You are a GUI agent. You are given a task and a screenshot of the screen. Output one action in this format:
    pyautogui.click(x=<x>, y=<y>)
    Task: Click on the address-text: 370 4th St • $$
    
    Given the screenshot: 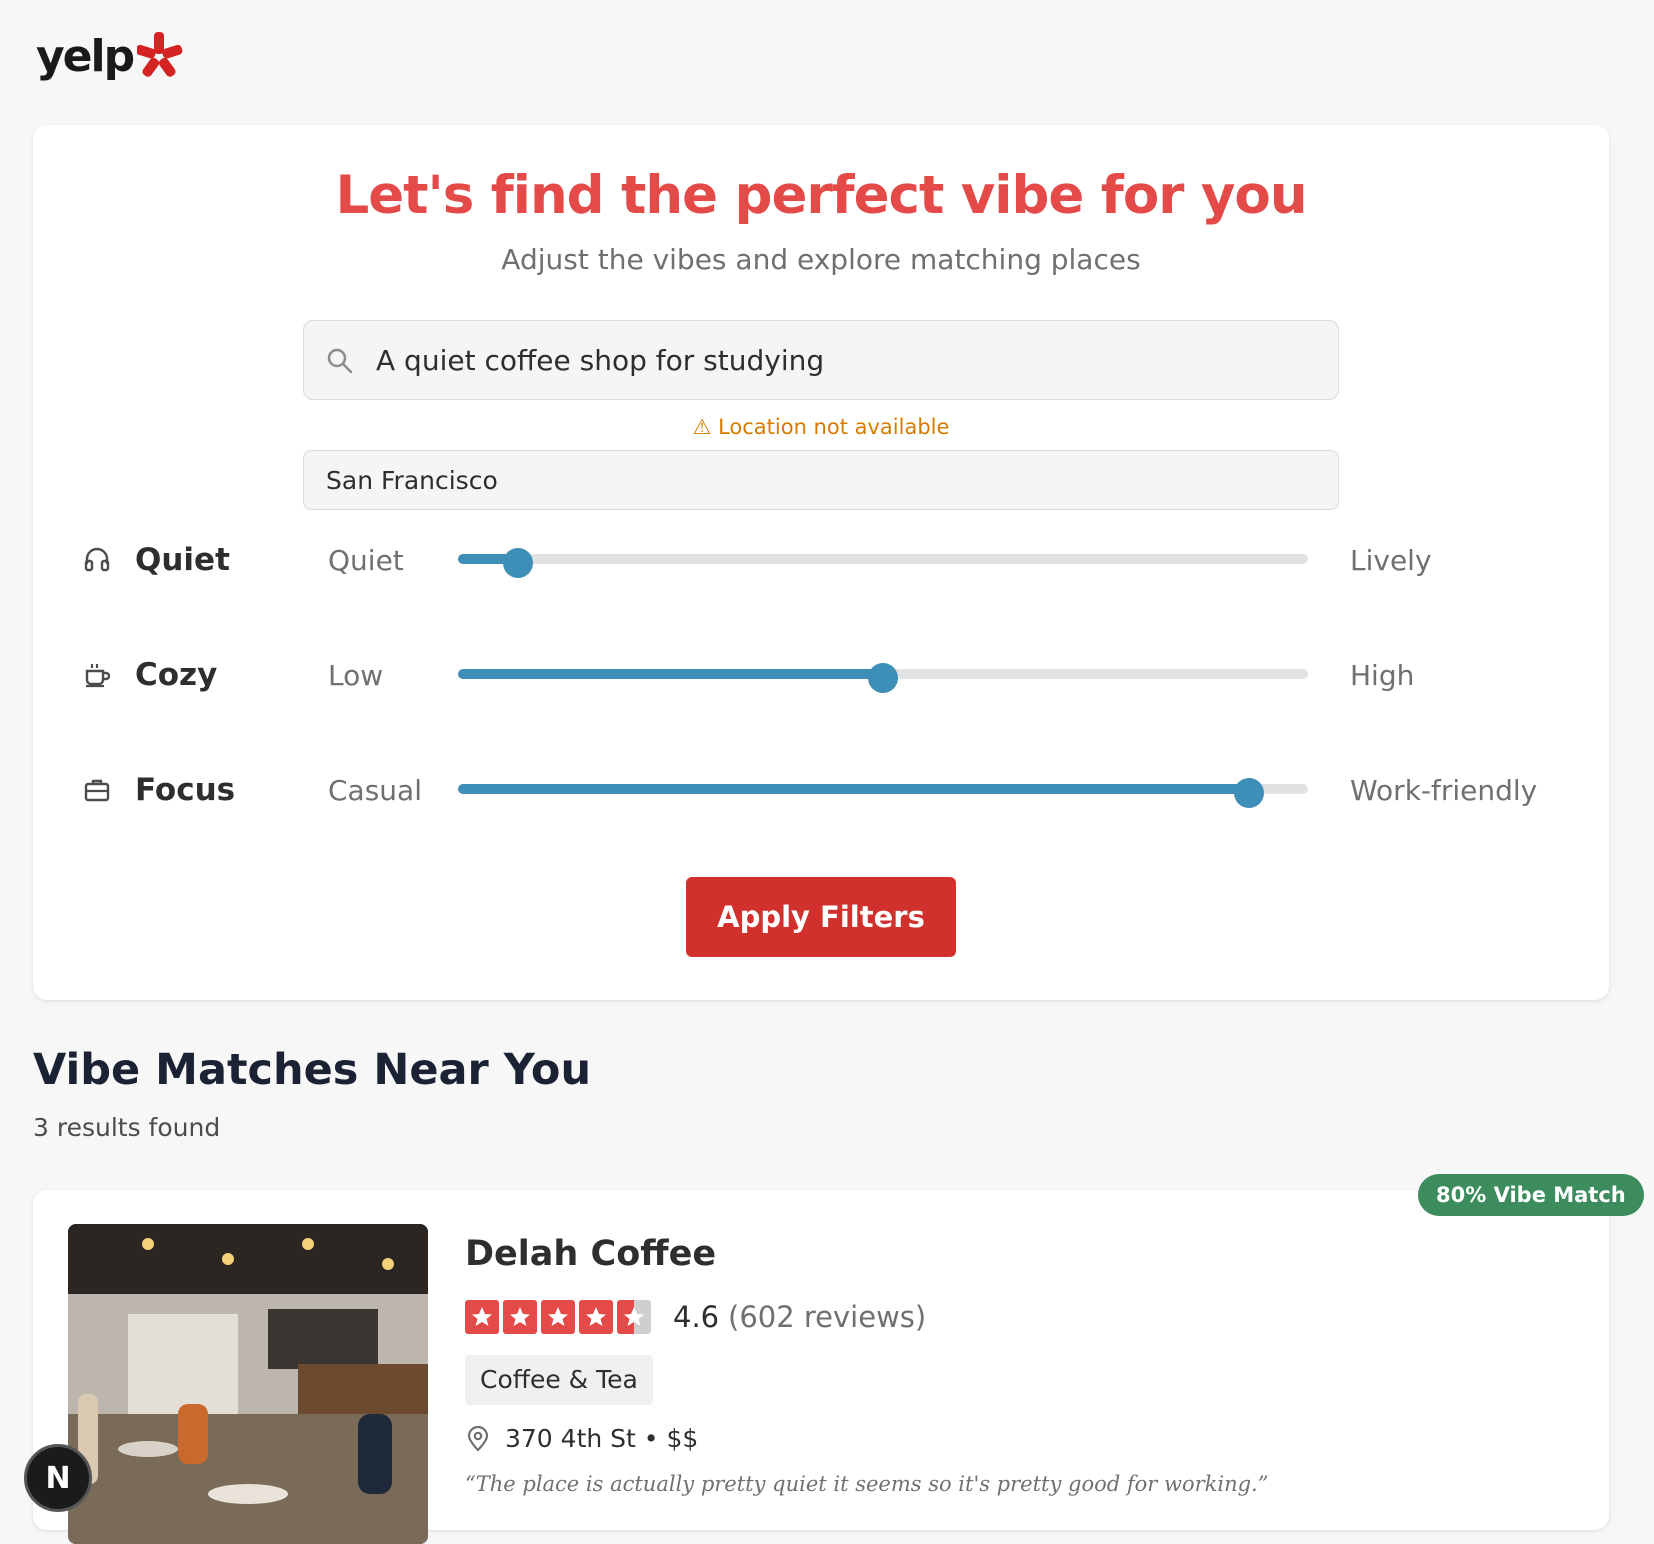 What is the action you would take?
    pyautogui.click(x=602, y=1438)
    